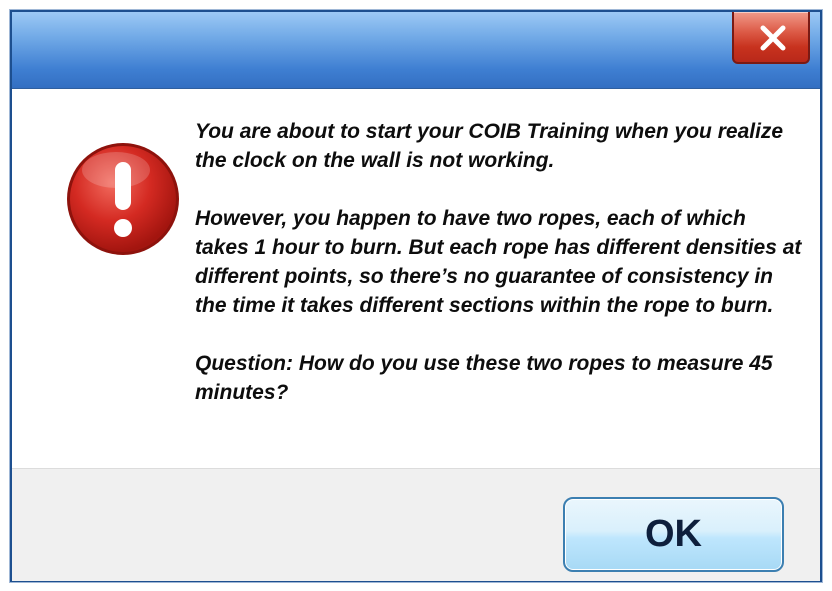  Describe the element at coordinates (416, 50) in the screenshot. I see `title-bar` at that location.